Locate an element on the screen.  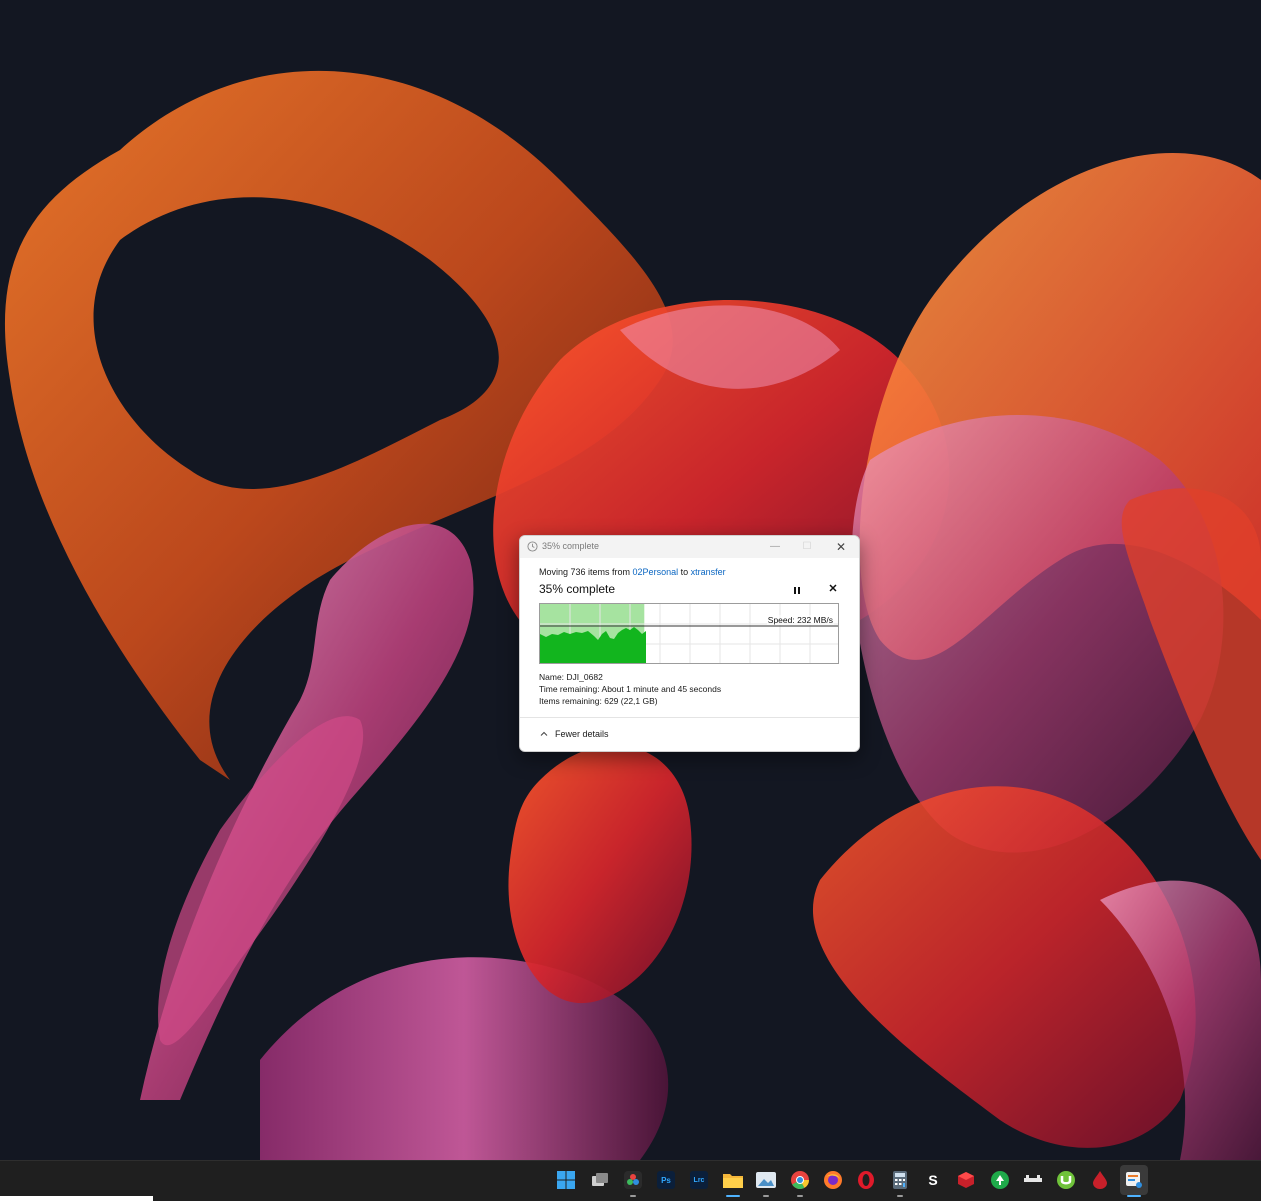
davinci-resolve-icon is located at coordinates (633, 1183).